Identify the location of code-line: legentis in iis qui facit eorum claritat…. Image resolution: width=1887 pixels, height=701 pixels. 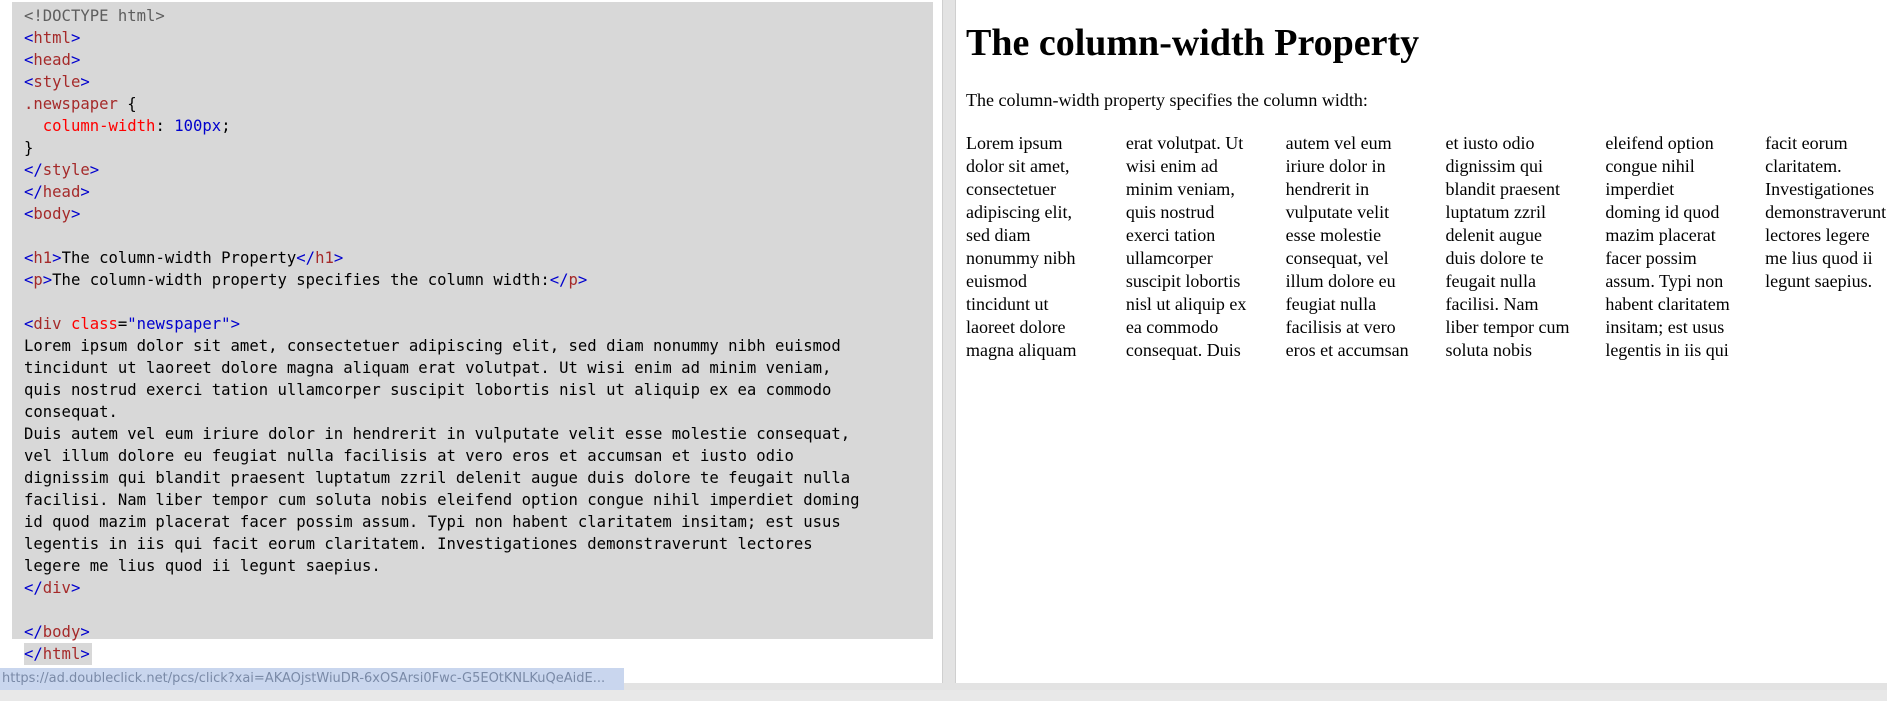
(442, 544).